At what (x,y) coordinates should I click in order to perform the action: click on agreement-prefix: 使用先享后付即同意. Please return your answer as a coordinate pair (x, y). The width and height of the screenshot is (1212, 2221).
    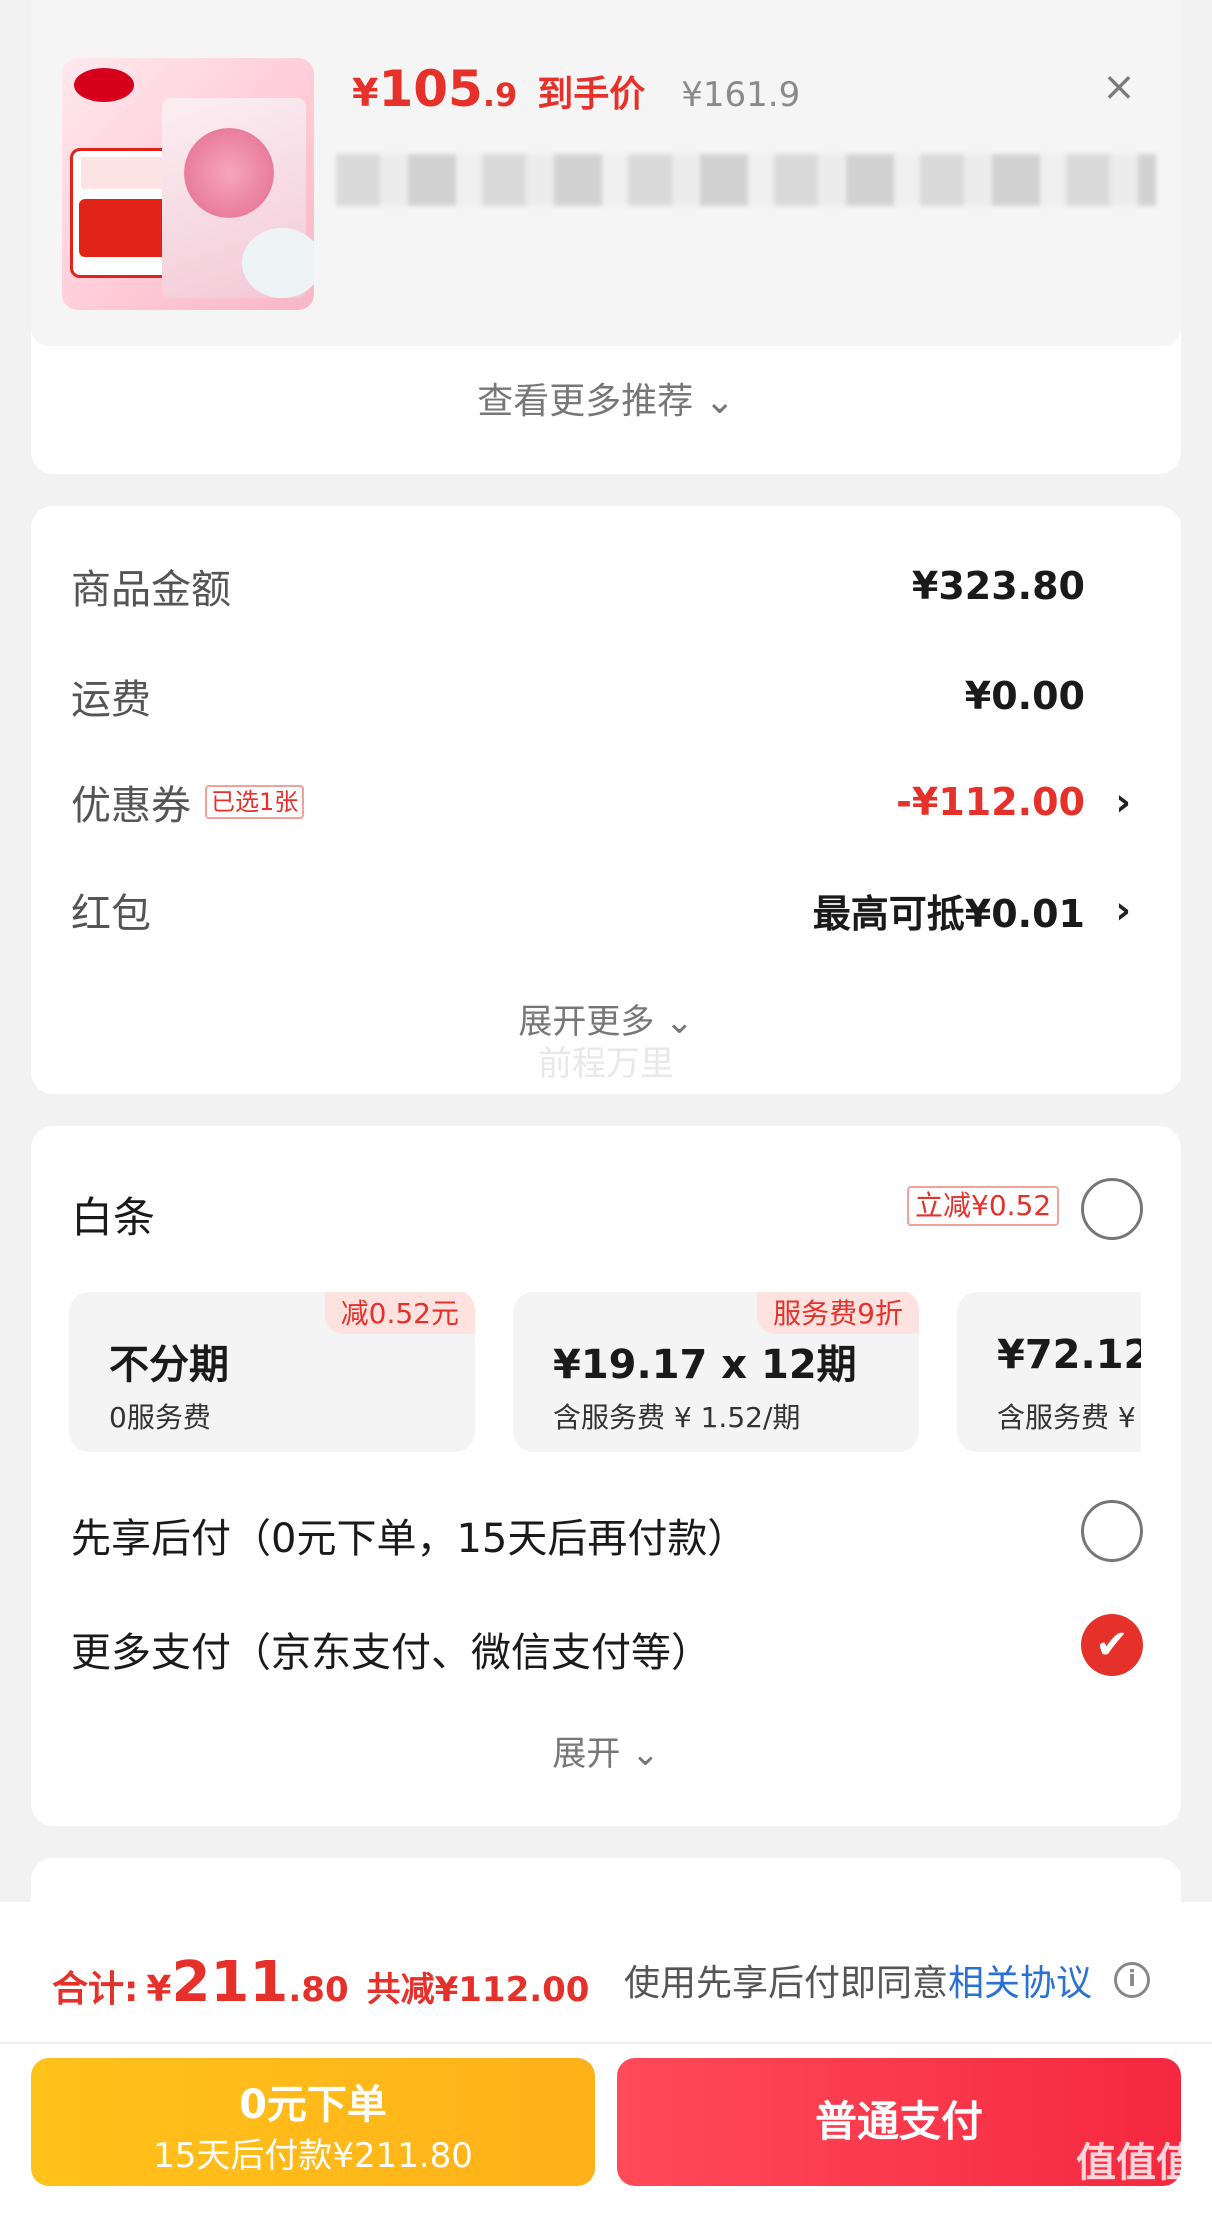
    Looking at the image, I should click on (786, 1983).